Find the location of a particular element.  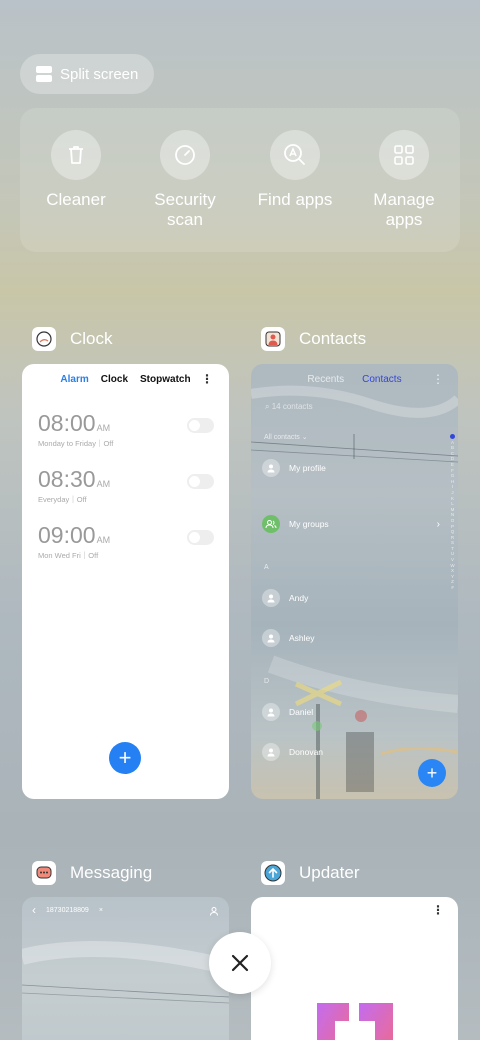

alarm-item: 08:30AM Everyday｜Off is located at coordinates (126, 486).